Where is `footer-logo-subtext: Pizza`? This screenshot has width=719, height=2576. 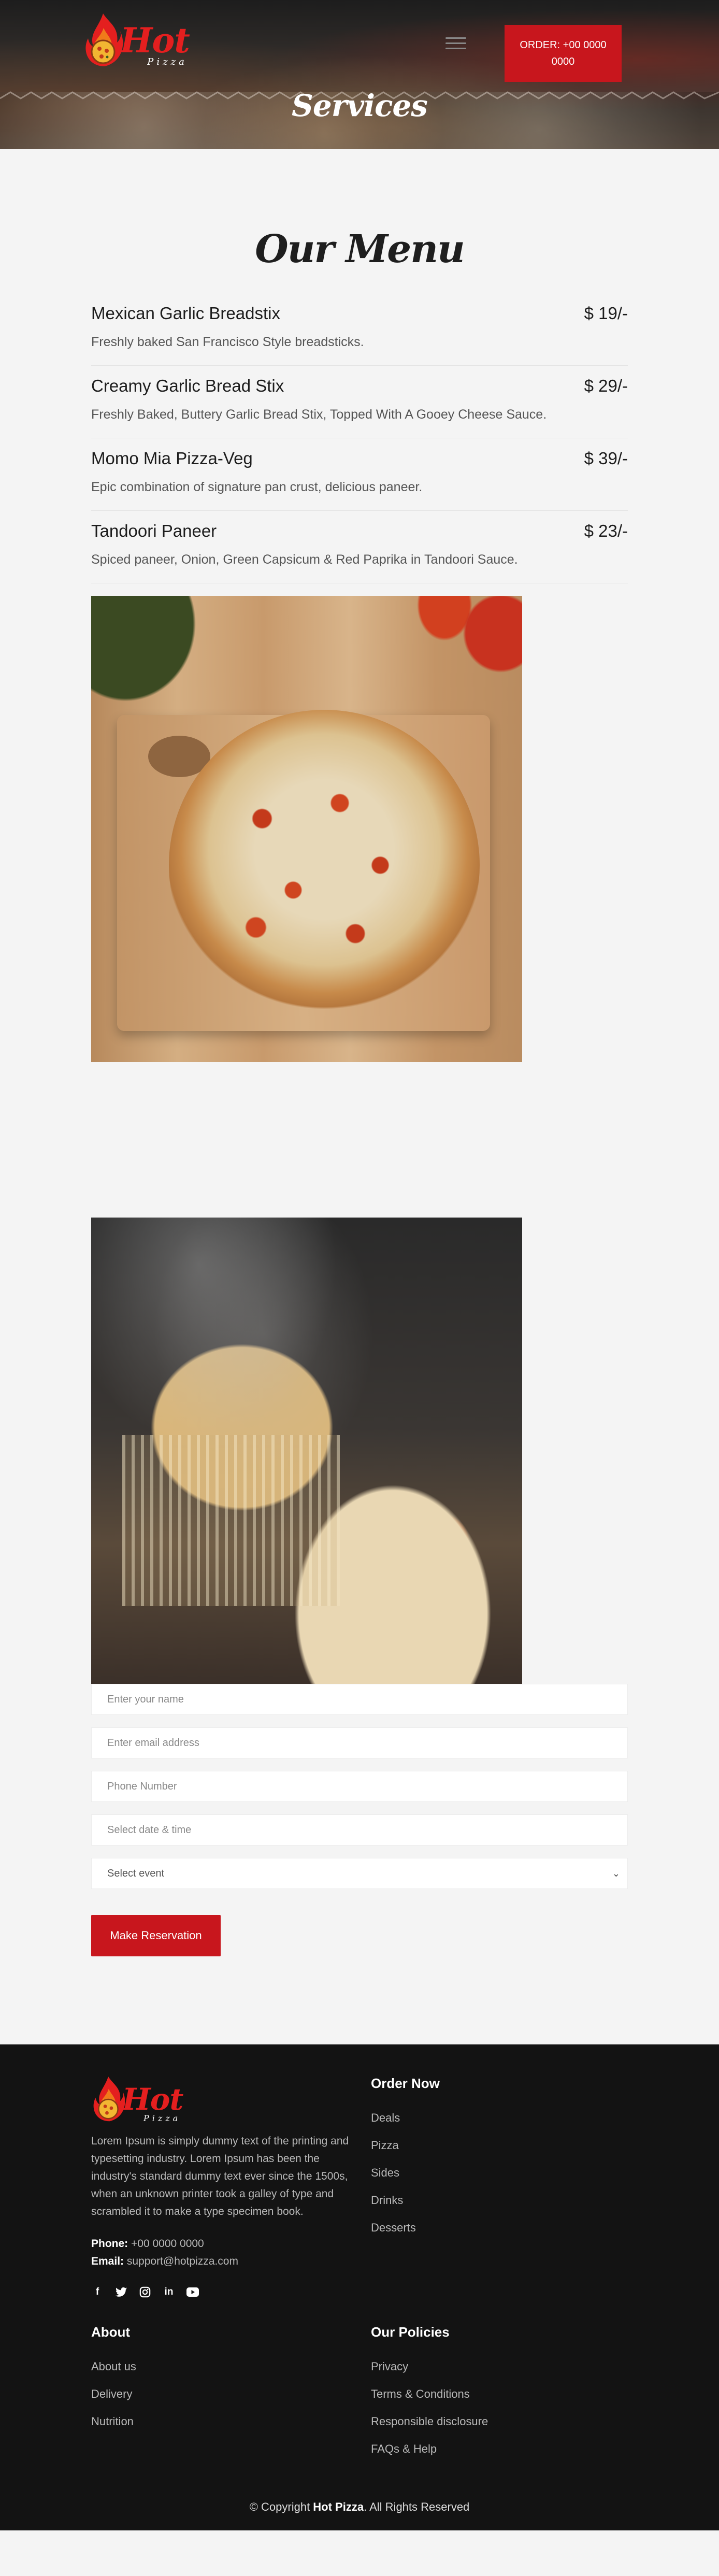 footer-logo-subtext: Pizza is located at coordinates (162, 2118).